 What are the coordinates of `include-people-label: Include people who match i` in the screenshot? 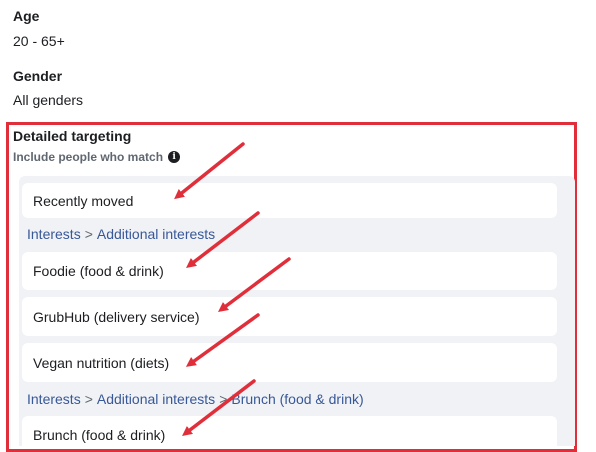 It's located at (97, 157).